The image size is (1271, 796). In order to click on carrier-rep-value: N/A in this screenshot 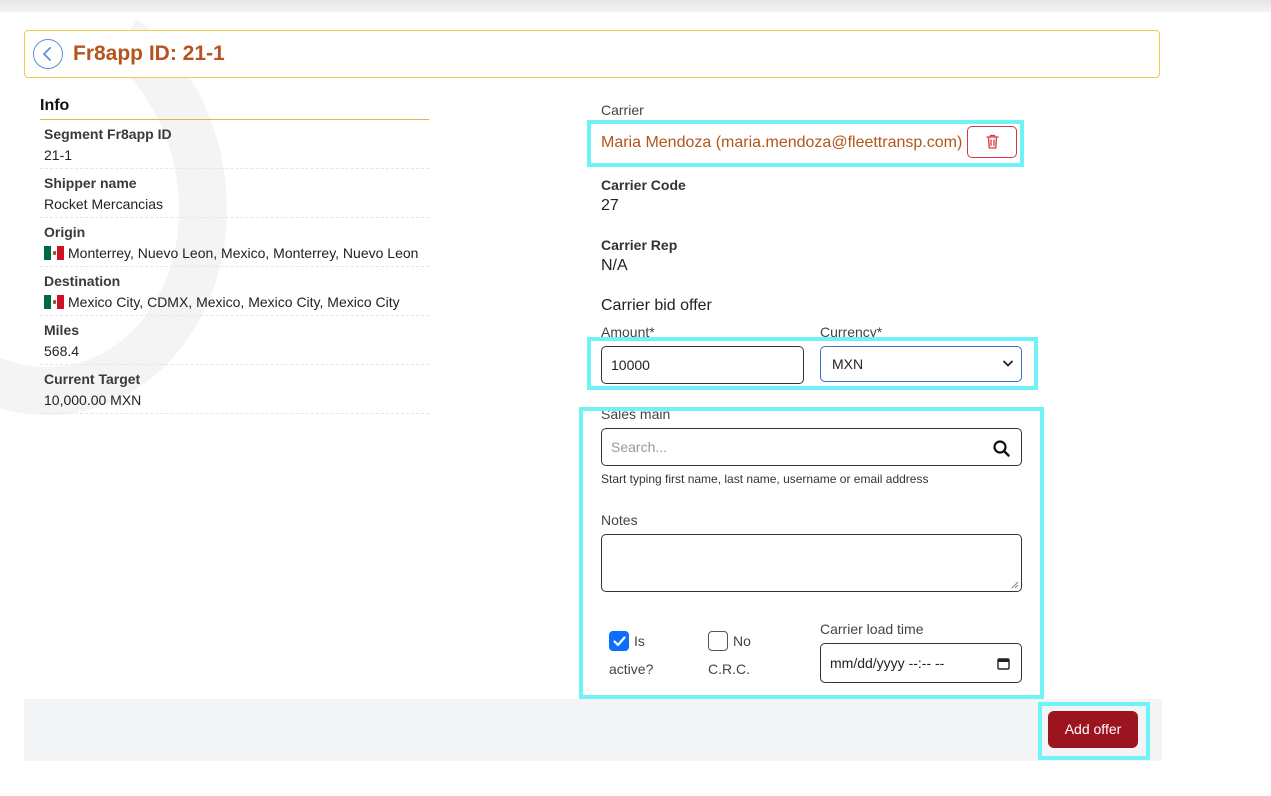, I will do `click(614, 265)`.